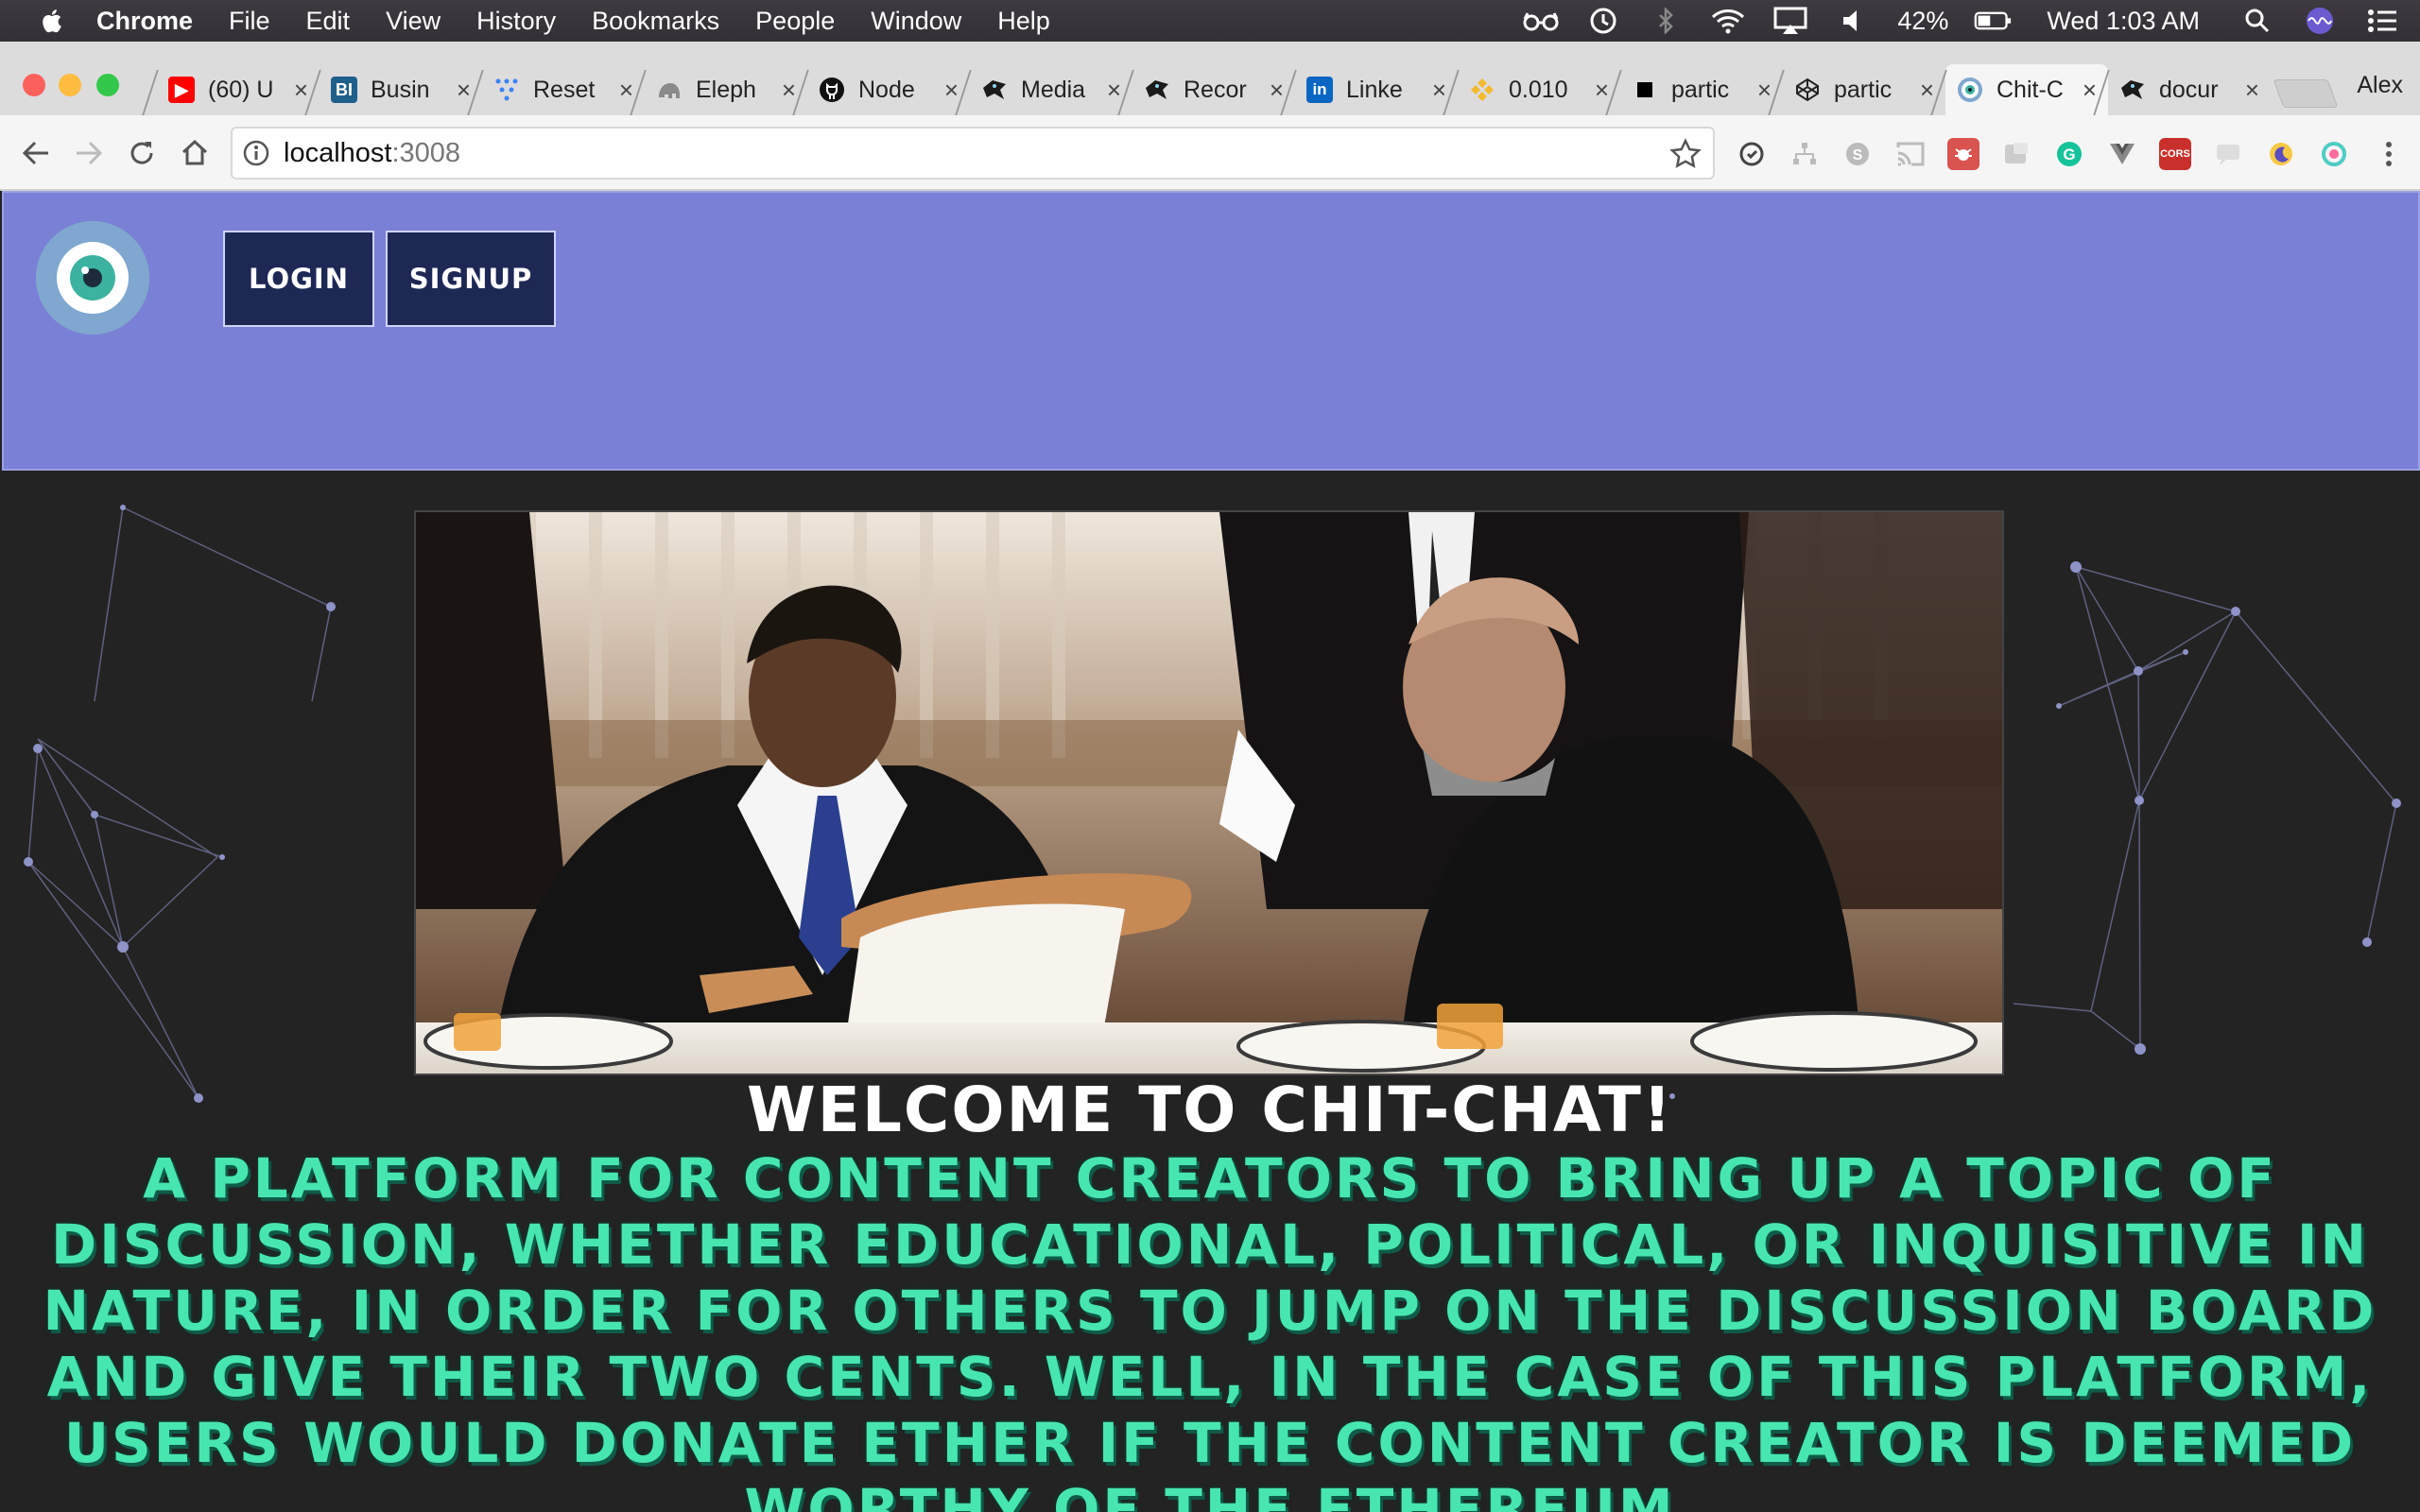 The image size is (2420, 1512). I want to click on extension-window-icon, so click(2016, 154).